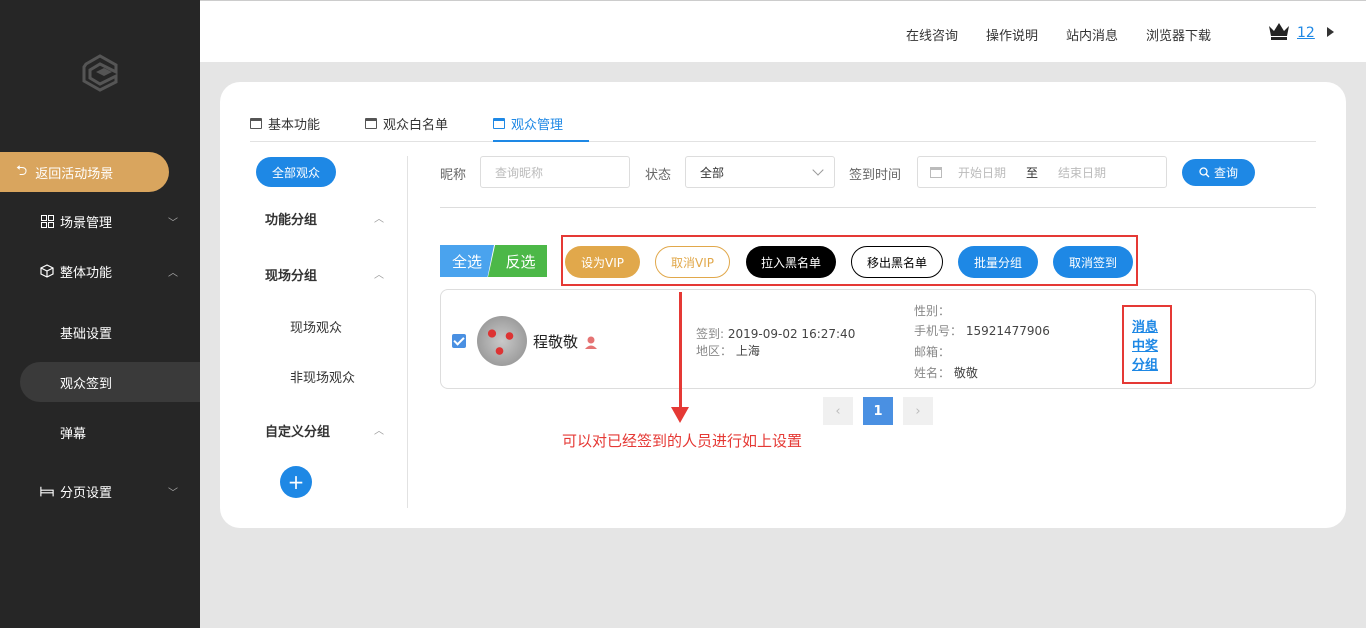 This screenshot has width=1366, height=628. I want to click on active-tab-indicator, so click(541, 141).